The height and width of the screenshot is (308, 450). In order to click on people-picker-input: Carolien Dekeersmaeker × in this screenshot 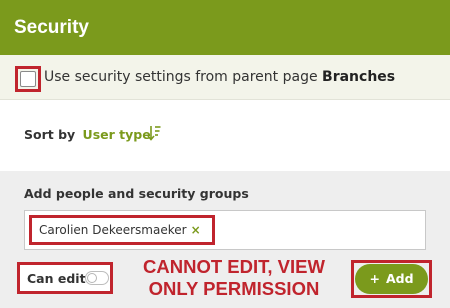, I will do `click(225, 230)`.